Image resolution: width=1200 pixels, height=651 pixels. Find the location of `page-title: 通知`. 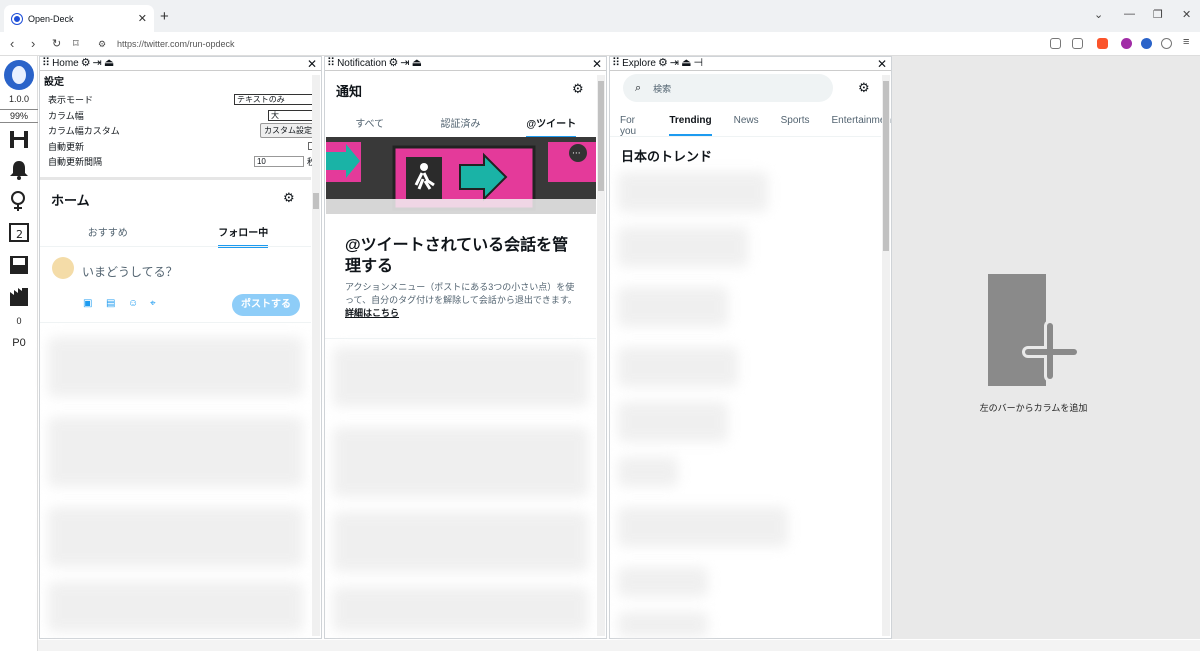

page-title: 通知 is located at coordinates (349, 91).